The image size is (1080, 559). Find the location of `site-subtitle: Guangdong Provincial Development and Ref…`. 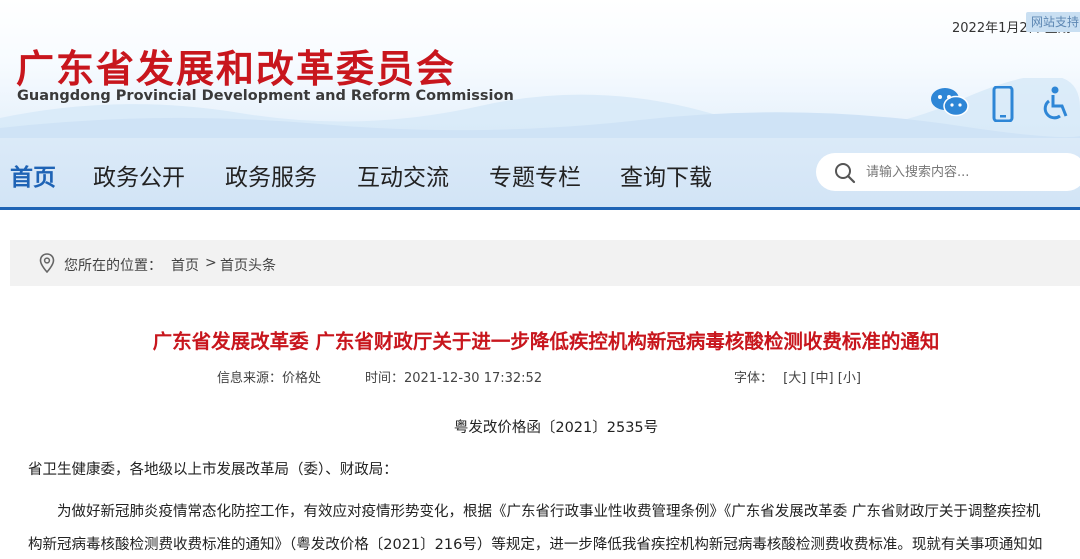

site-subtitle: Guangdong Provincial Development and Ref… is located at coordinates (265, 96).